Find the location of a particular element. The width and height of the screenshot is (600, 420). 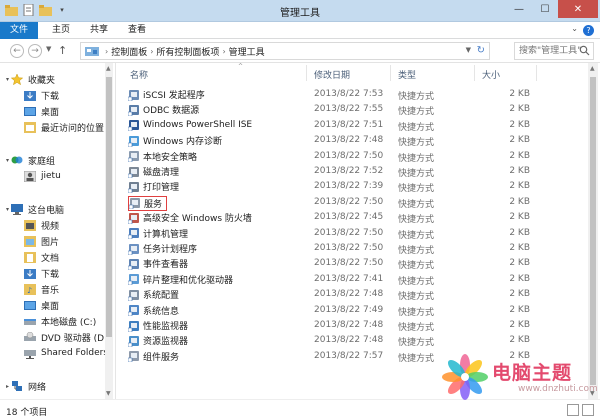

sort-caret-icon: ^ is located at coordinates (241, 66).